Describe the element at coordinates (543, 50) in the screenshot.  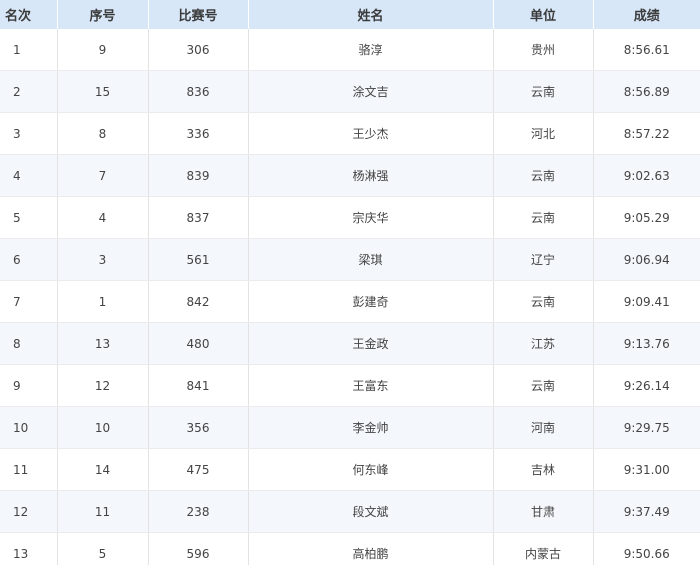
I see `unit-cell: 贵州` at that location.